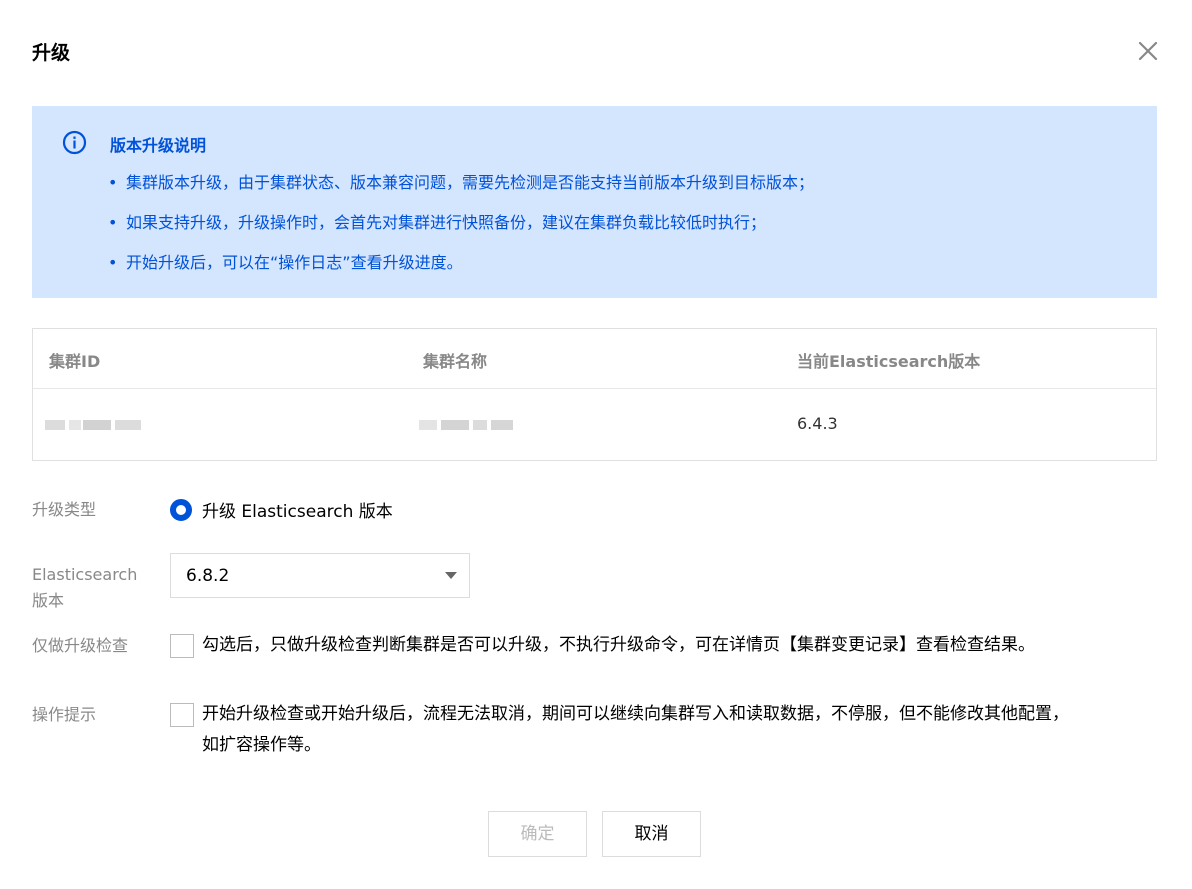  What do you see at coordinates (451, 575) in the screenshot?
I see `caret-down-icon` at bounding box center [451, 575].